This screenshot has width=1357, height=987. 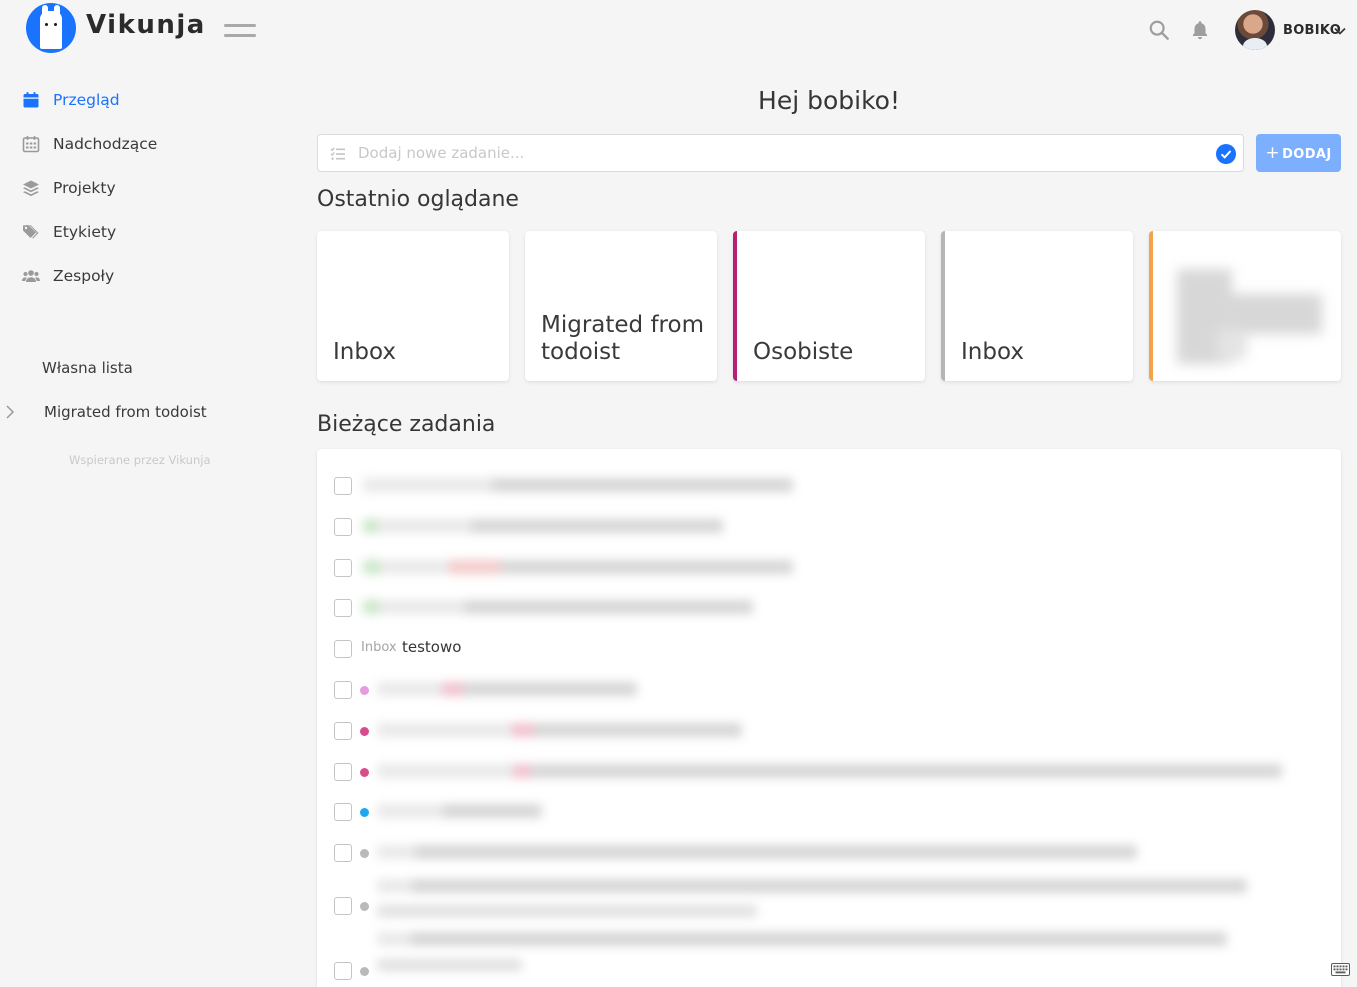 What do you see at coordinates (10, 412) in the screenshot?
I see `chevron-right-icon` at bounding box center [10, 412].